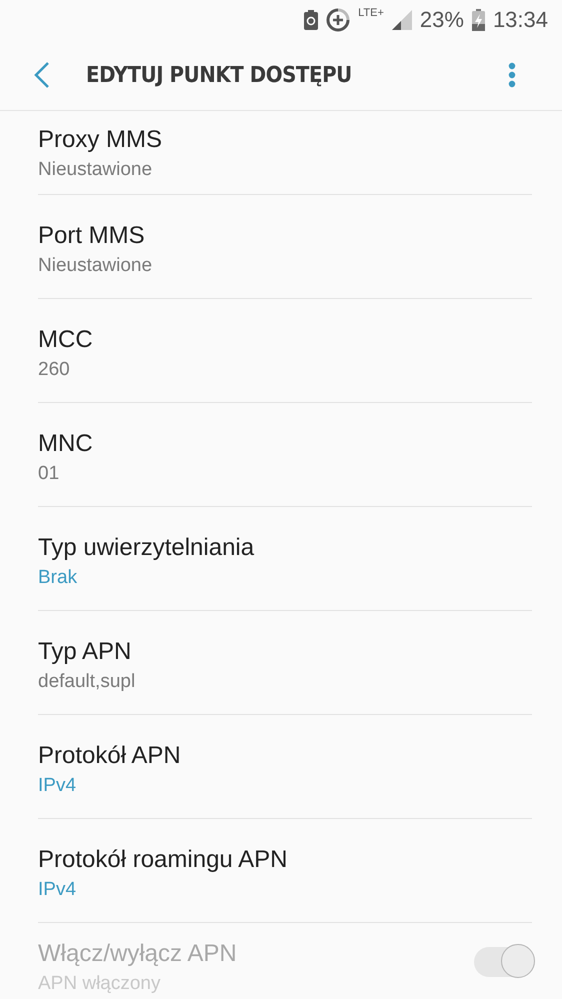 This screenshot has width=562, height=999. What do you see at coordinates (101, 139) in the screenshot?
I see `setting-title: Proxy MMS` at bounding box center [101, 139].